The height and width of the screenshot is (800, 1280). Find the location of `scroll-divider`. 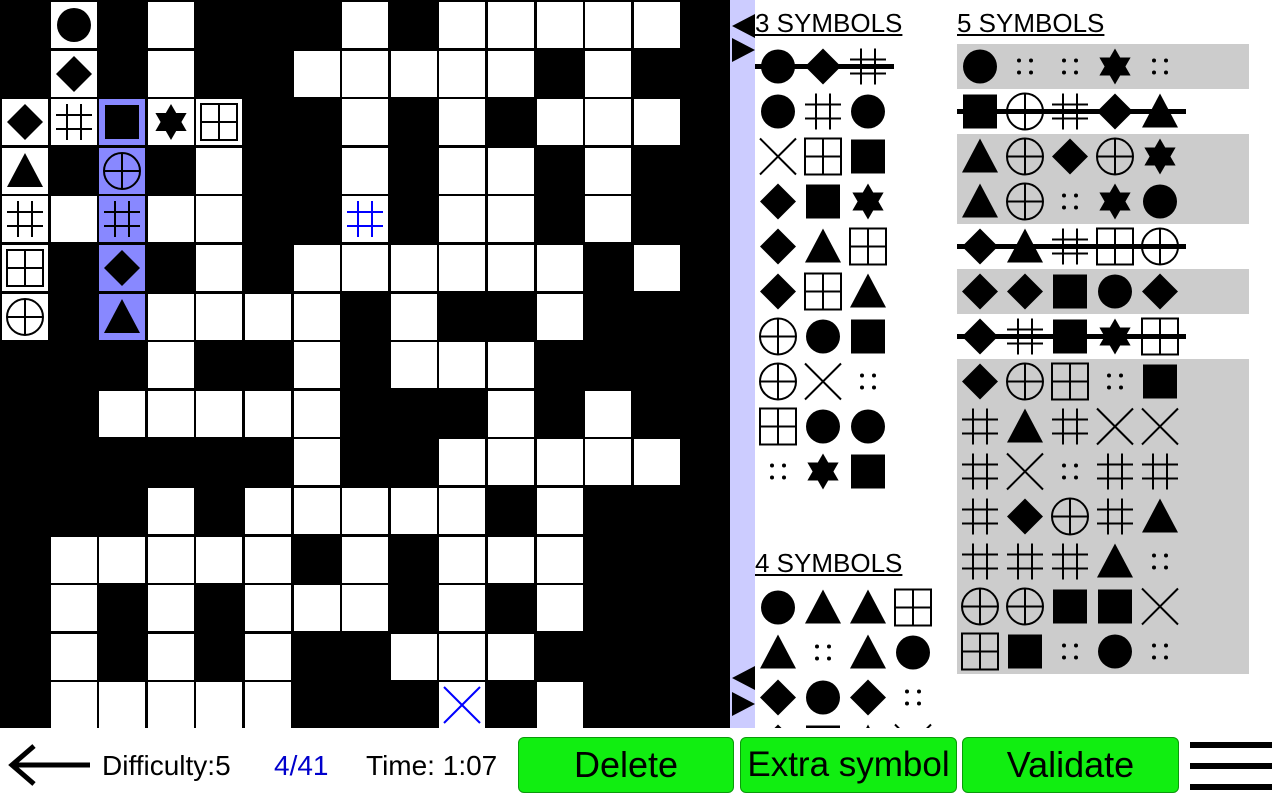

scroll-divider is located at coordinates (742, 364).